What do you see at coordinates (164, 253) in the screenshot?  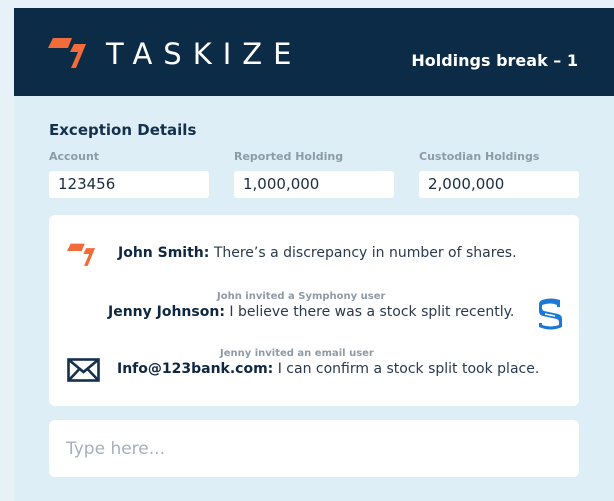 I see `message-sender: John Smith:` at bounding box center [164, 253].